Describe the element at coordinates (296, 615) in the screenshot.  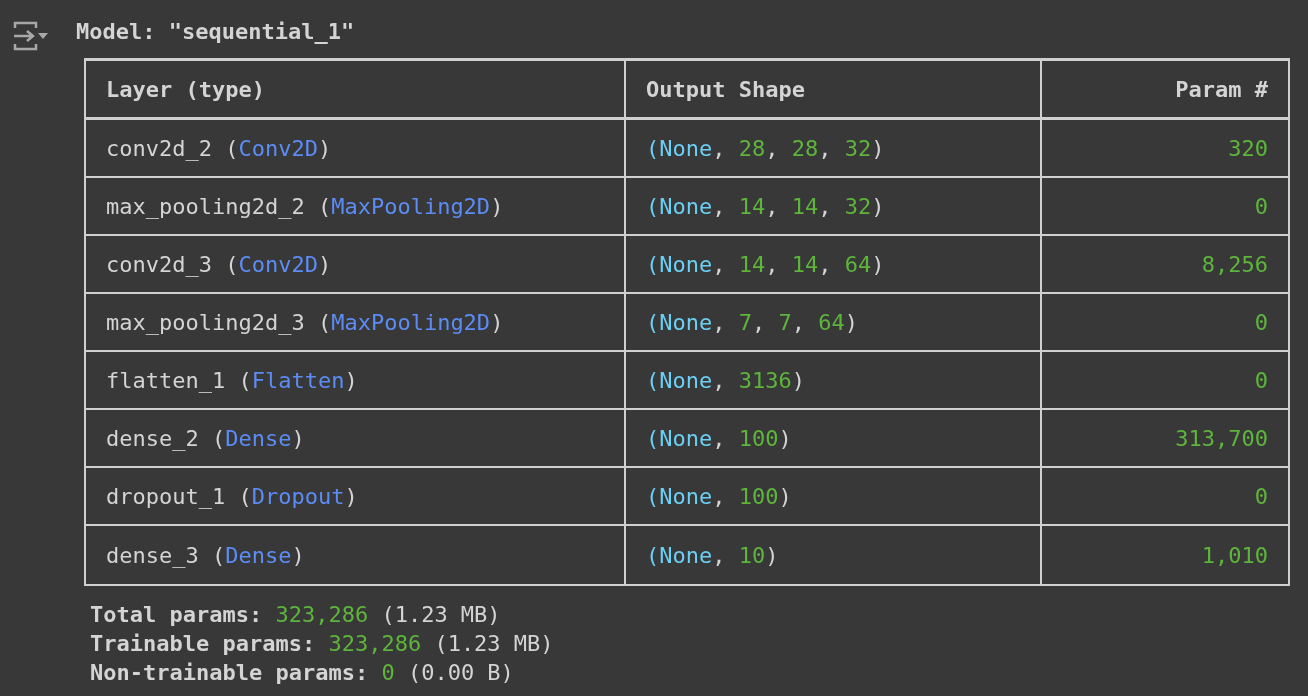
I see `summary-line: Total params: 323,286 (1.23 MB)` at that location.